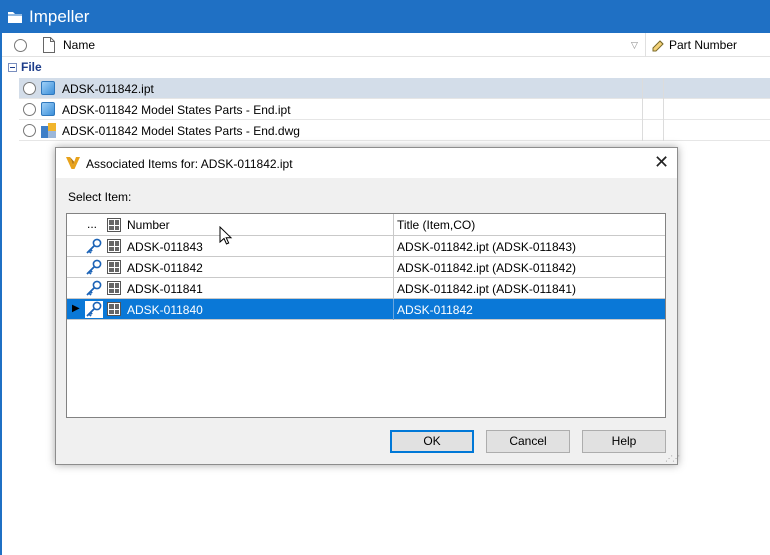 This screenshot has height=555, width=770. What do you see at coordinates (366, 163) in the screenshot?
I see `dialog-titlebar: Associated Items for: ADSK-011842.ipt ✕` at bounding box center [366, 163].